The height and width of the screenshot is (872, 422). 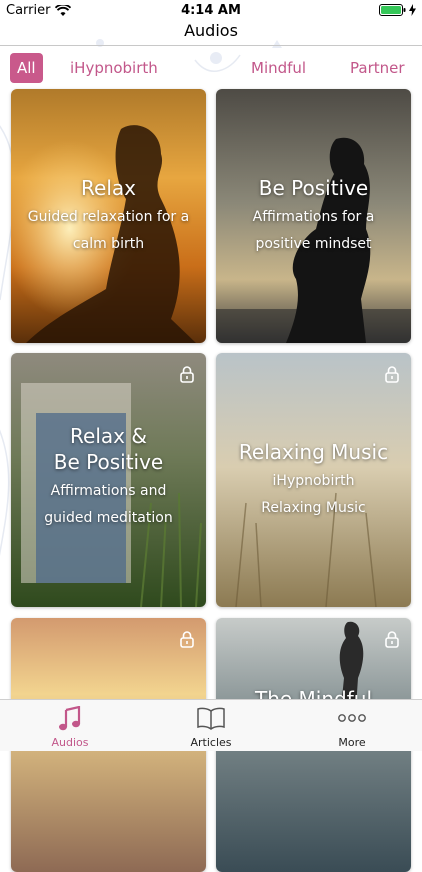 I want to click on card-subtitle: iHypnobirth Relaxing Music, so click(x=313, y=495).